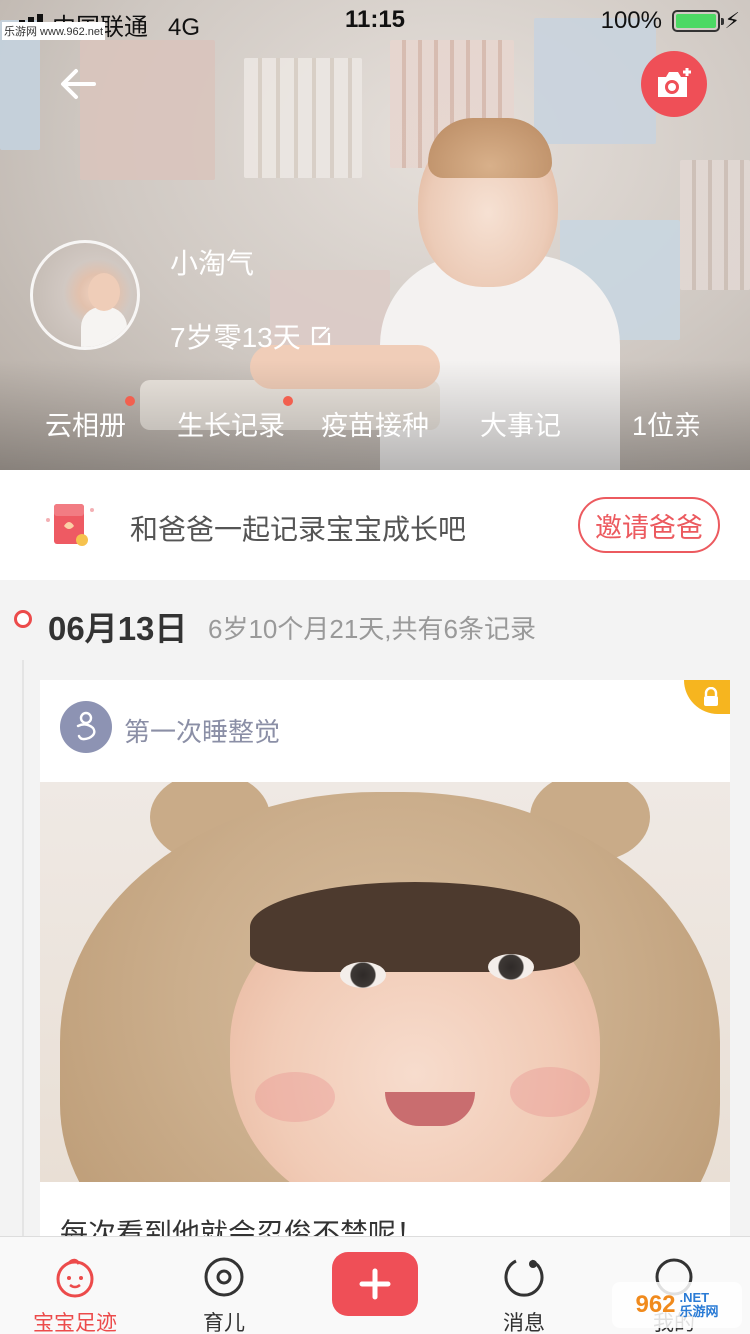  Describe the element at coordinates (75, 1278) in the screenshot. I see `baby-face-icon` at that location.